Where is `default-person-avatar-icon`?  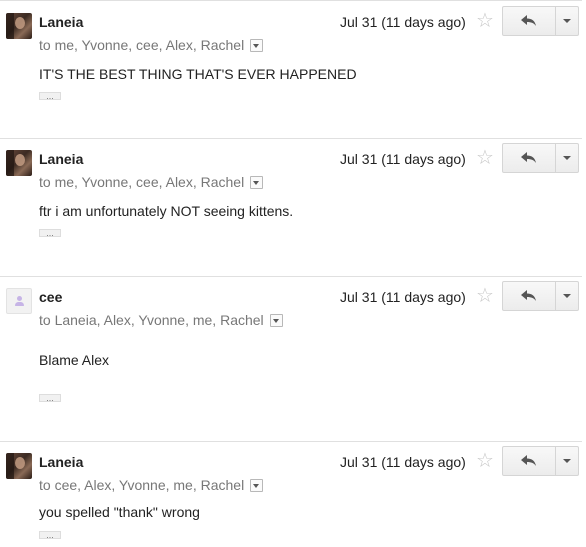
default-person-avatar-icon is located at coordinates (19, 301).